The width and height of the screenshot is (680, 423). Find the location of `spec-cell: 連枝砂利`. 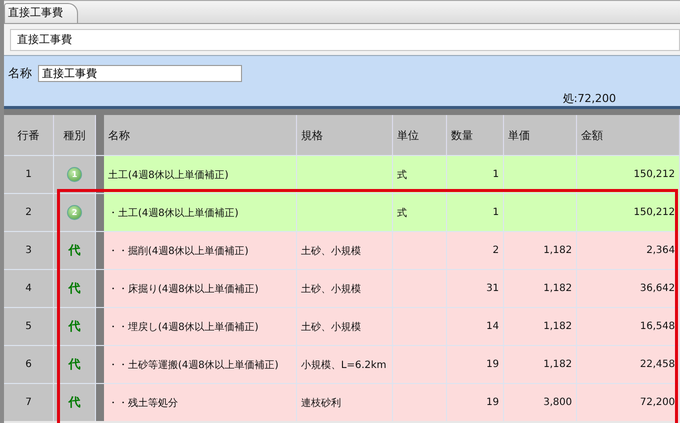

spec-cell: 連枝砂利 is located at coordinates (345, 402).